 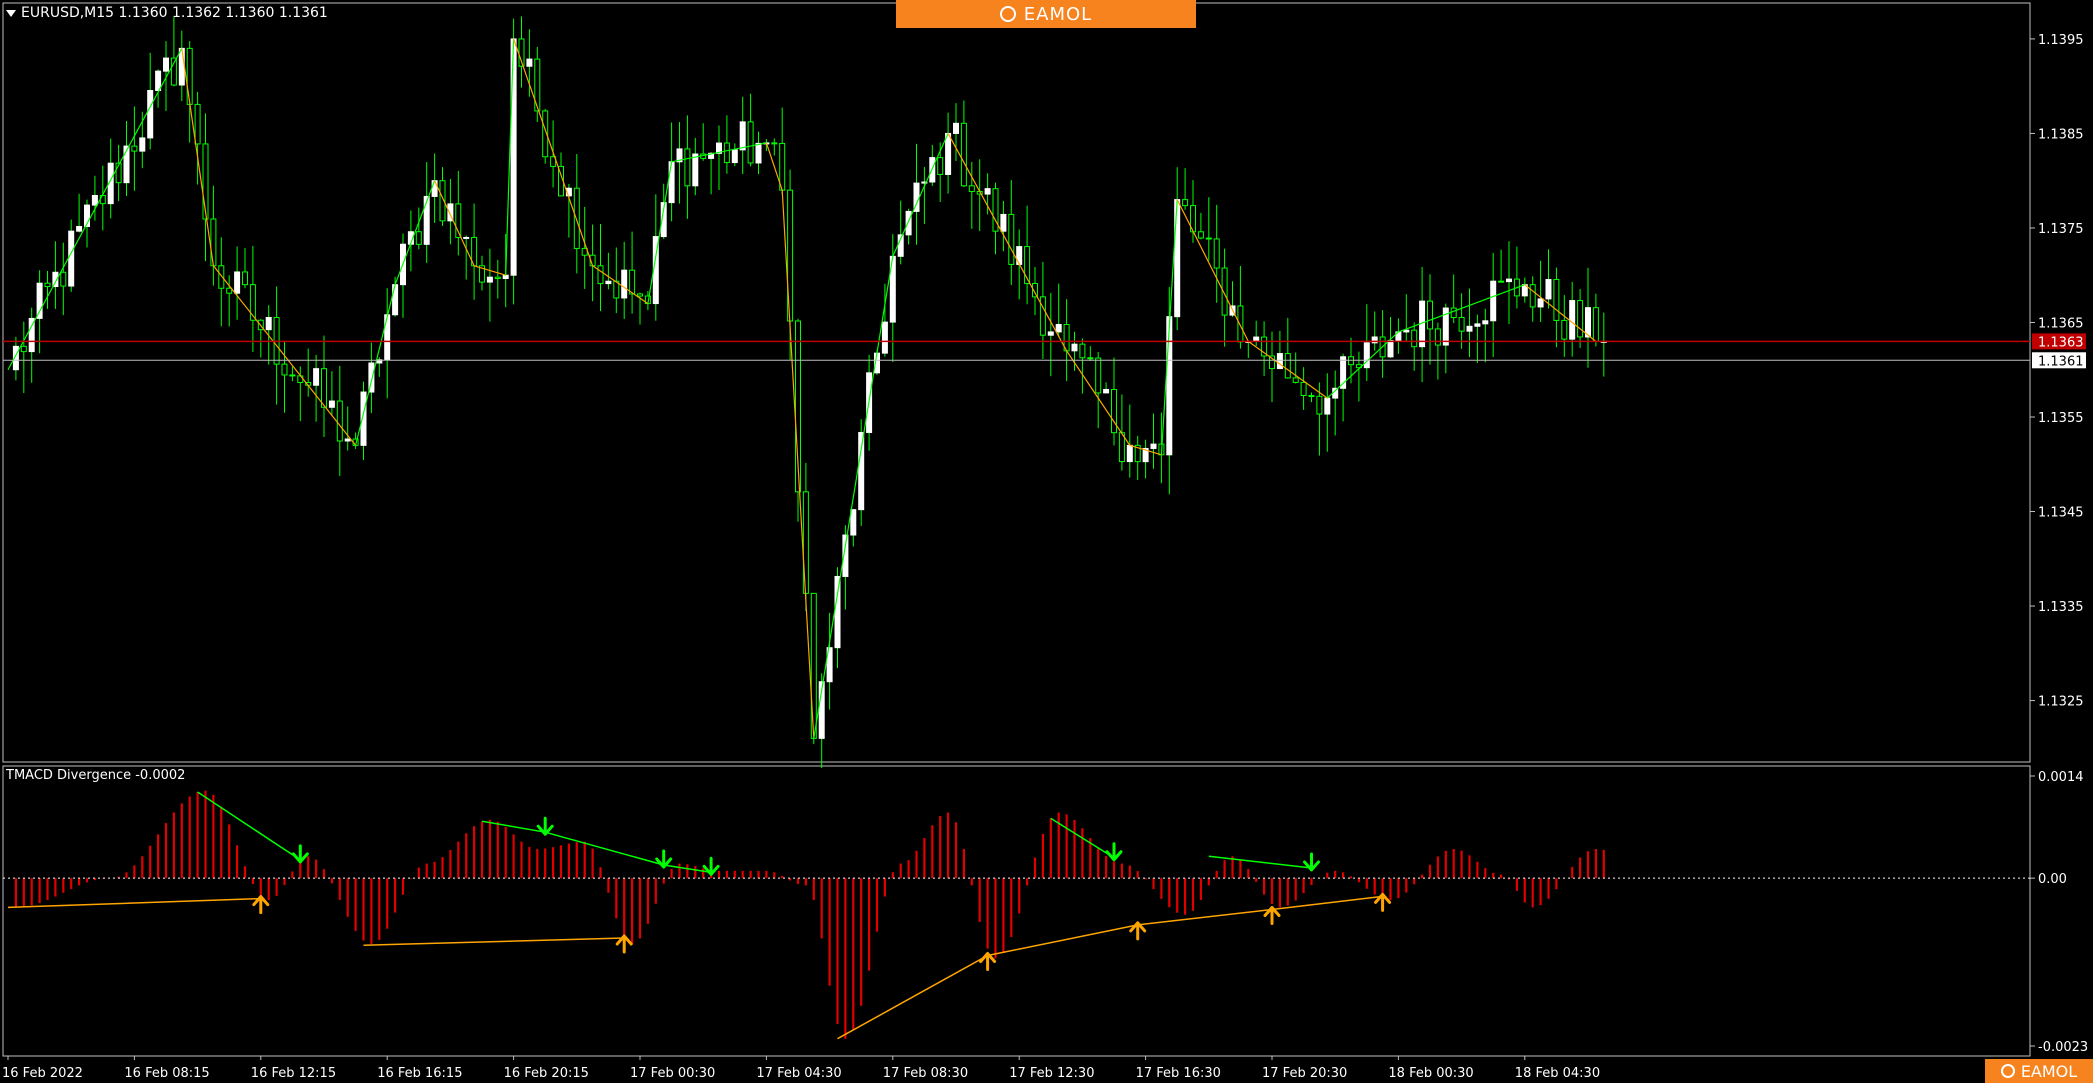 What do you see at coordinates (2049, 1071) in the screenshot?
I see `brand-name-corner: EAMOL` at bounding box center [2049, 1071].